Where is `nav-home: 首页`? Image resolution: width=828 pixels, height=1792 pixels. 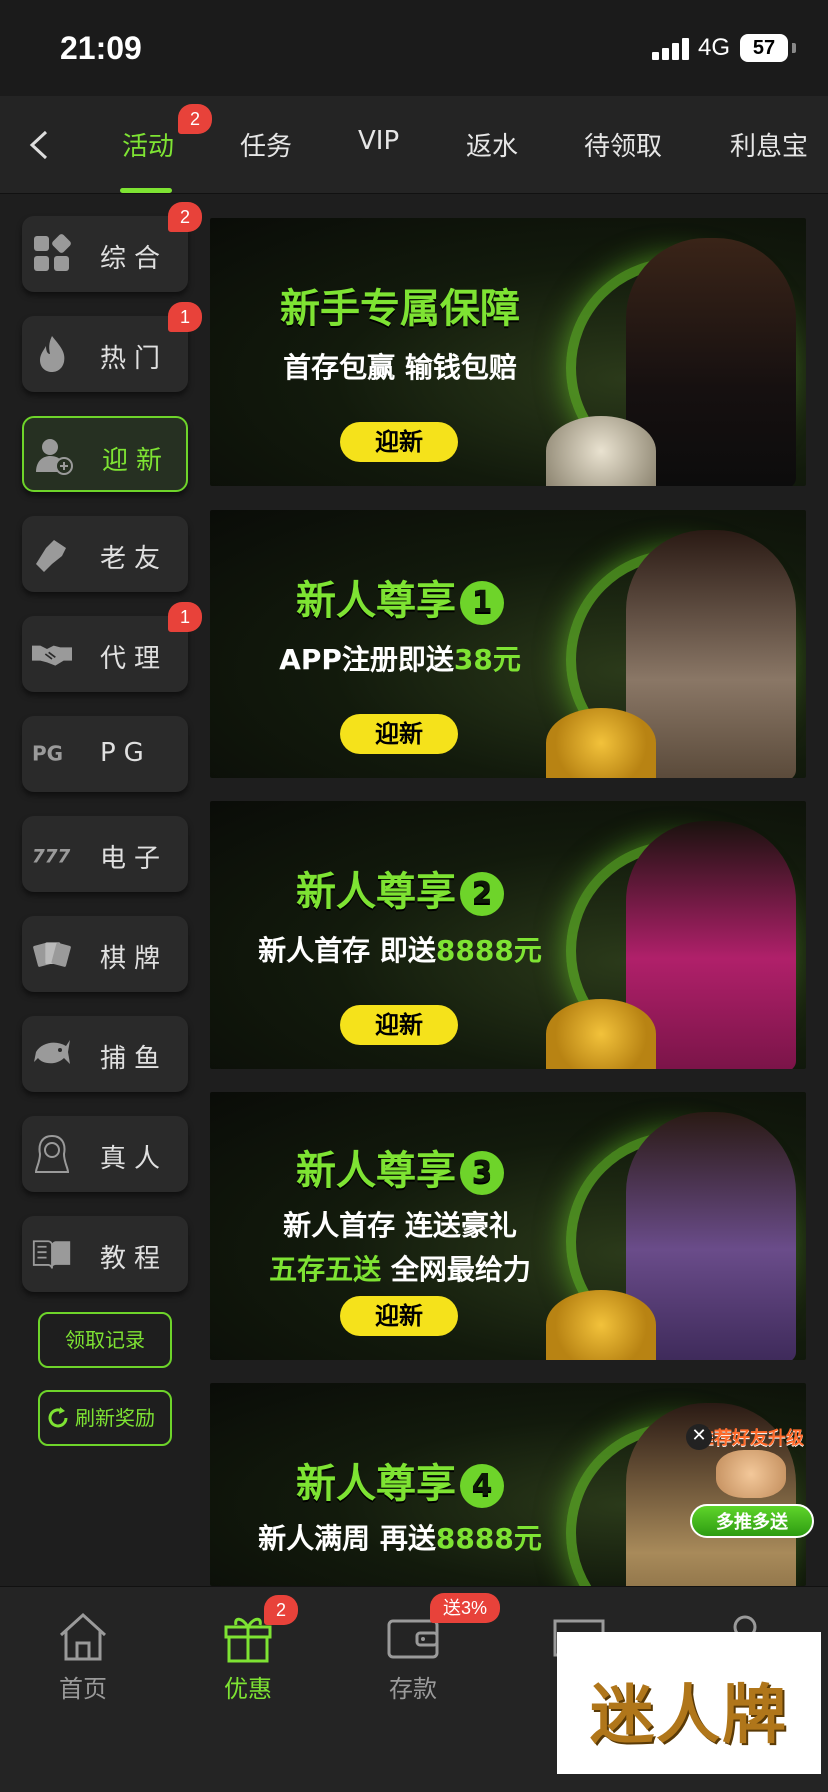 nav-home: 首页 is located at coordinates (83, 1657).